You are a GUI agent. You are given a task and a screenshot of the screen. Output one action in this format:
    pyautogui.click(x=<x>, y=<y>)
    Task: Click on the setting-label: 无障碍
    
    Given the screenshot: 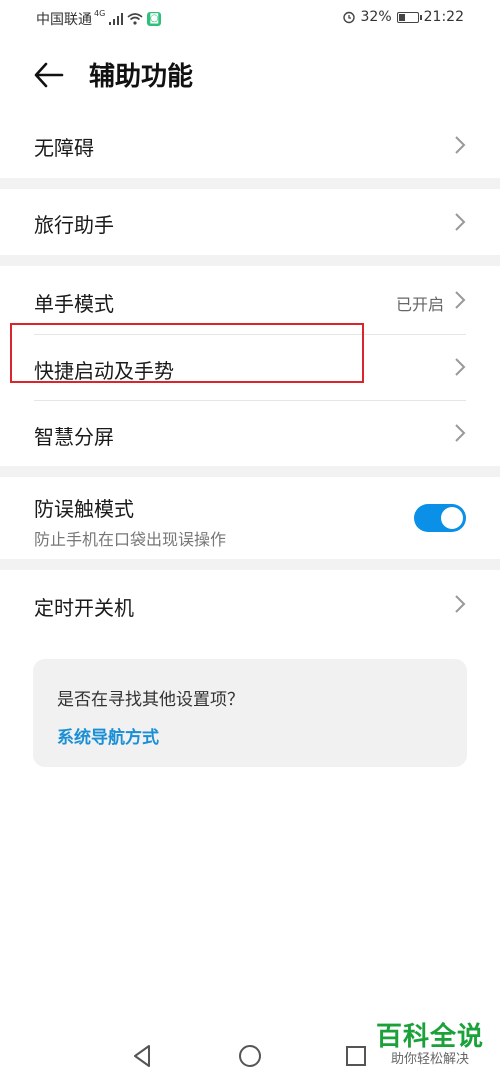 What is the action you would take?
    pyautogui.click(x=64, y=148)
    